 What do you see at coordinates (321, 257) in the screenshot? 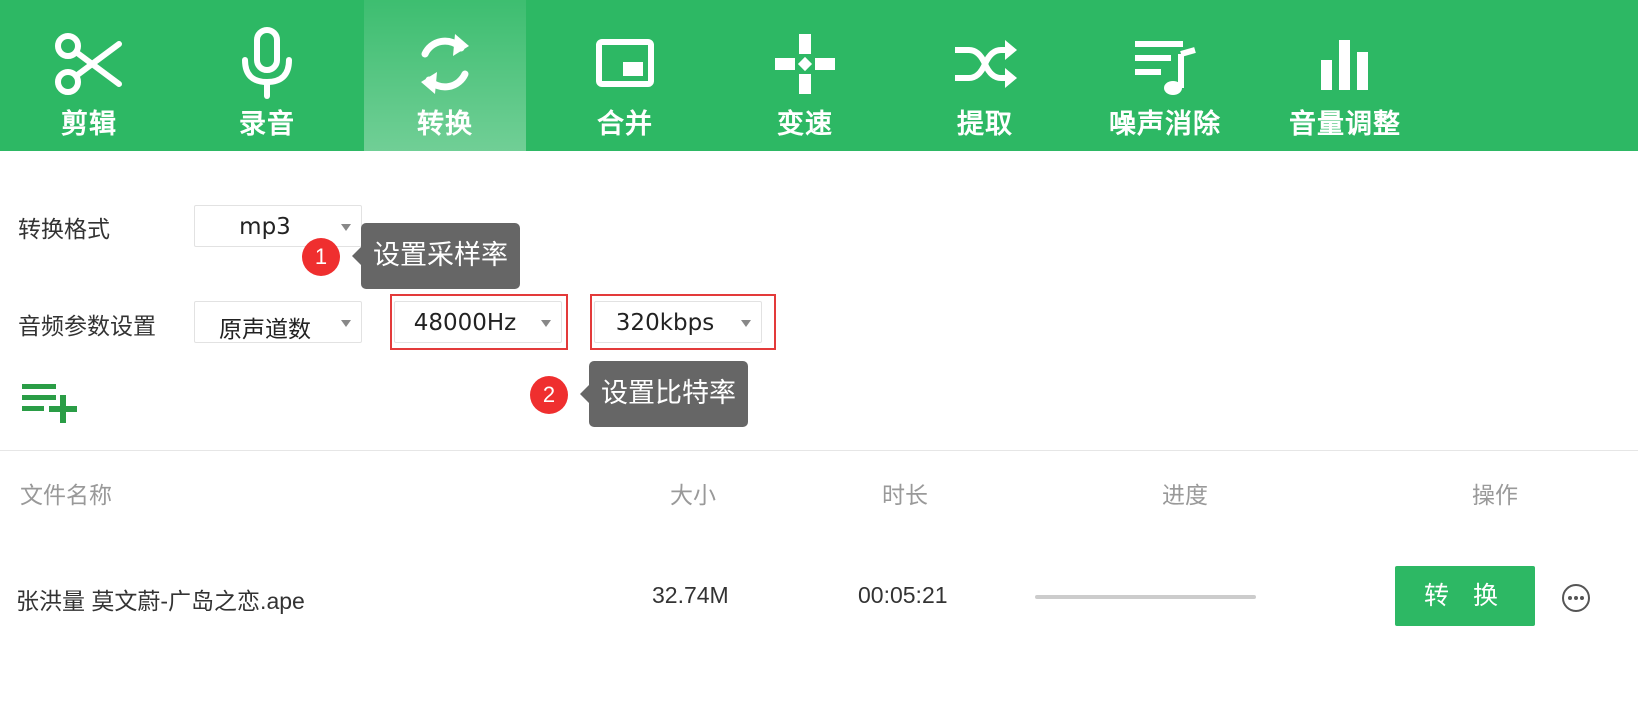
I see `step-badge-1: 1` at bounding box center [321, 257].